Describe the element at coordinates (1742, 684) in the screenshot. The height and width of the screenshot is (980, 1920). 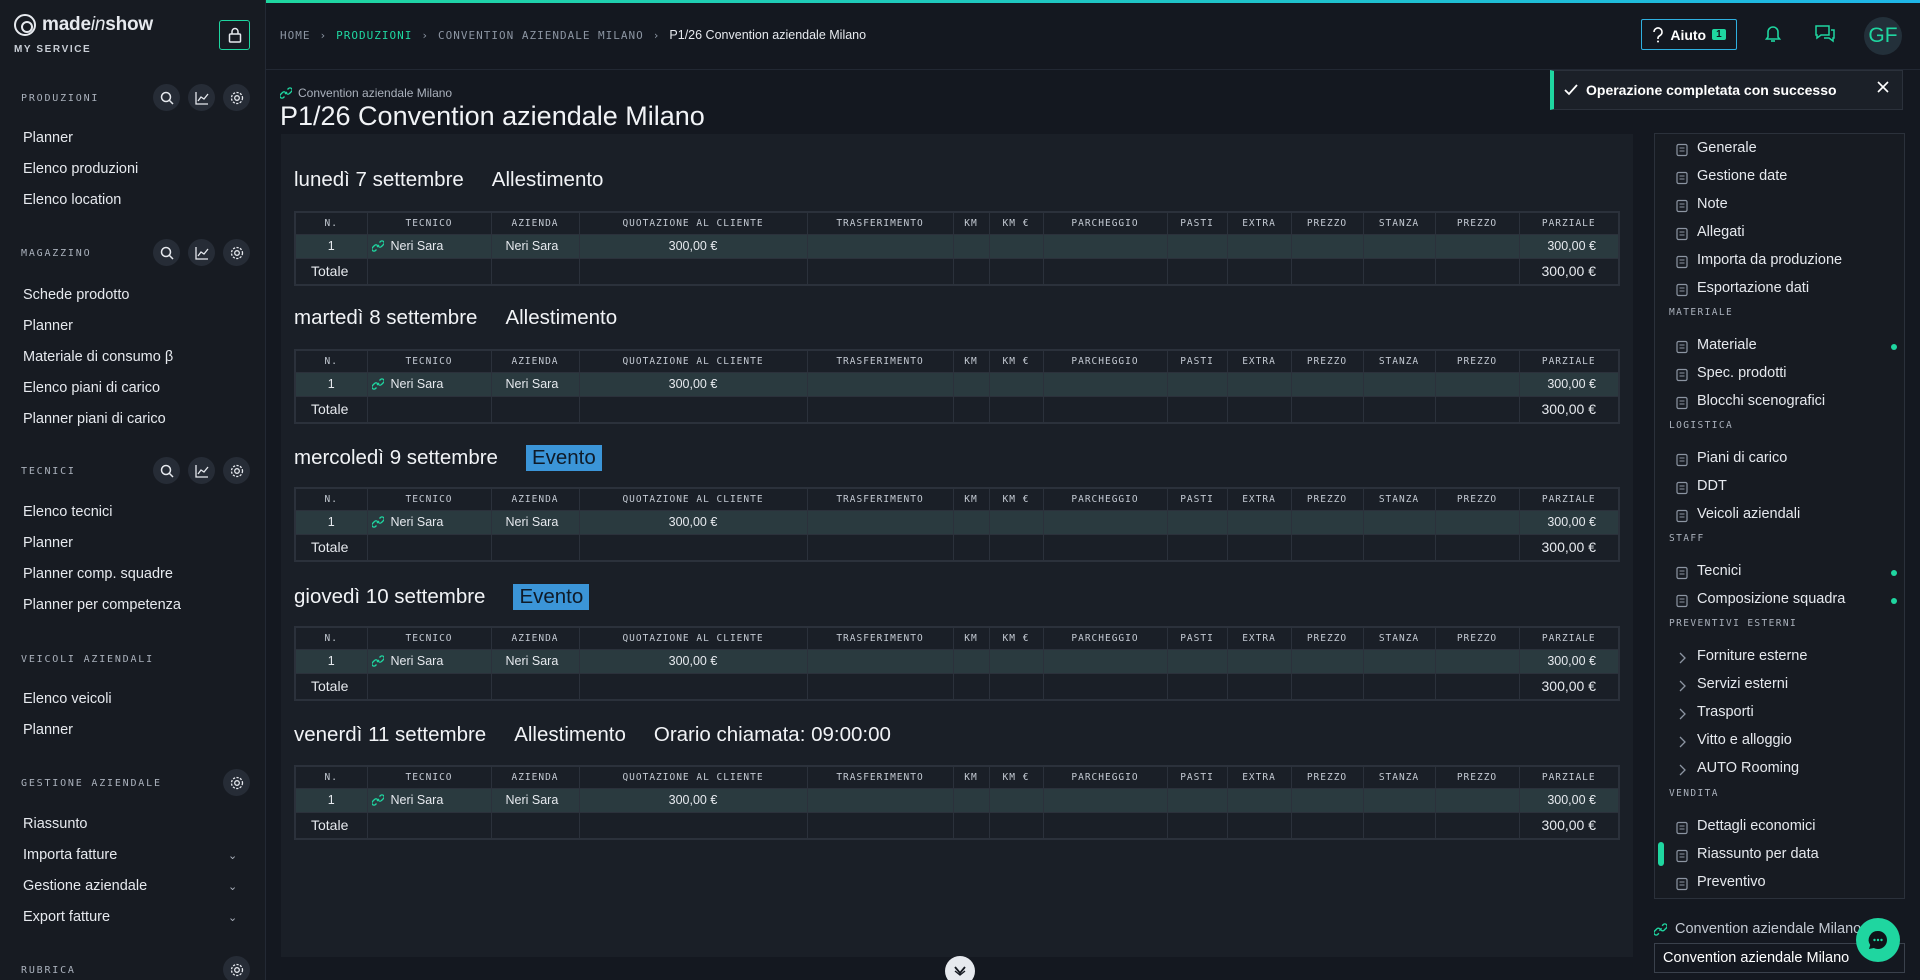
I see `section-nav-item: Servizi esterni` at that location.